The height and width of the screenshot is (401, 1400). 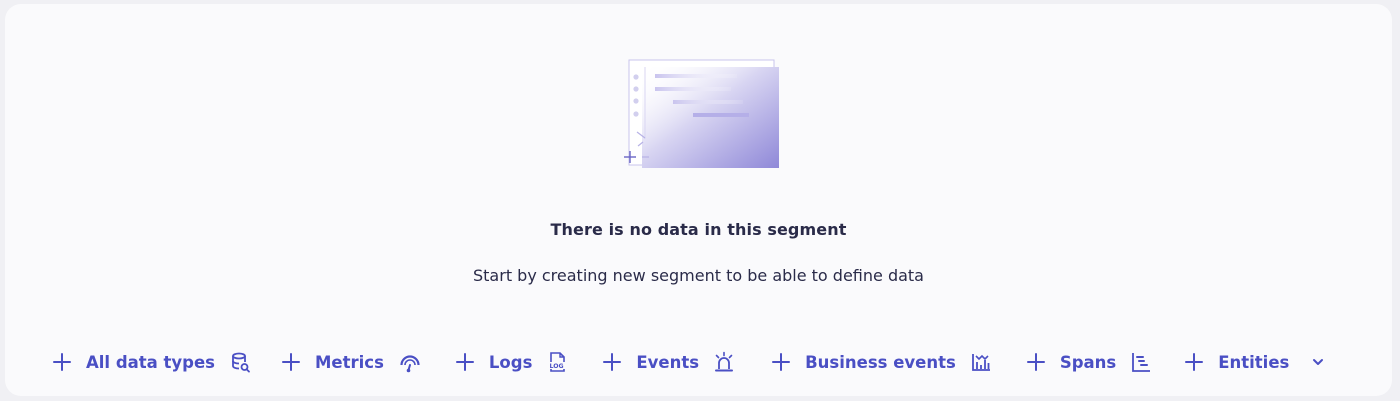 I want to click on spans-icon, so click(x=1141, y=362).